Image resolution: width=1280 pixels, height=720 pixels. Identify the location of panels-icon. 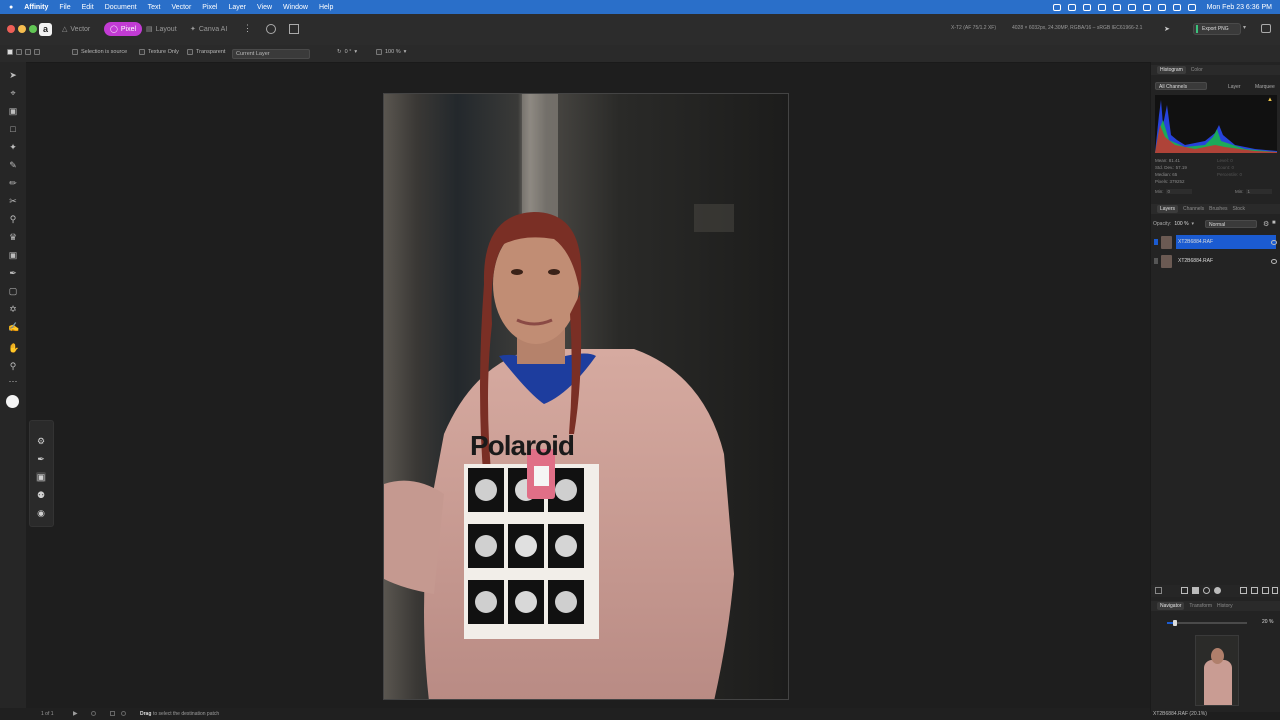
(1266, 28).